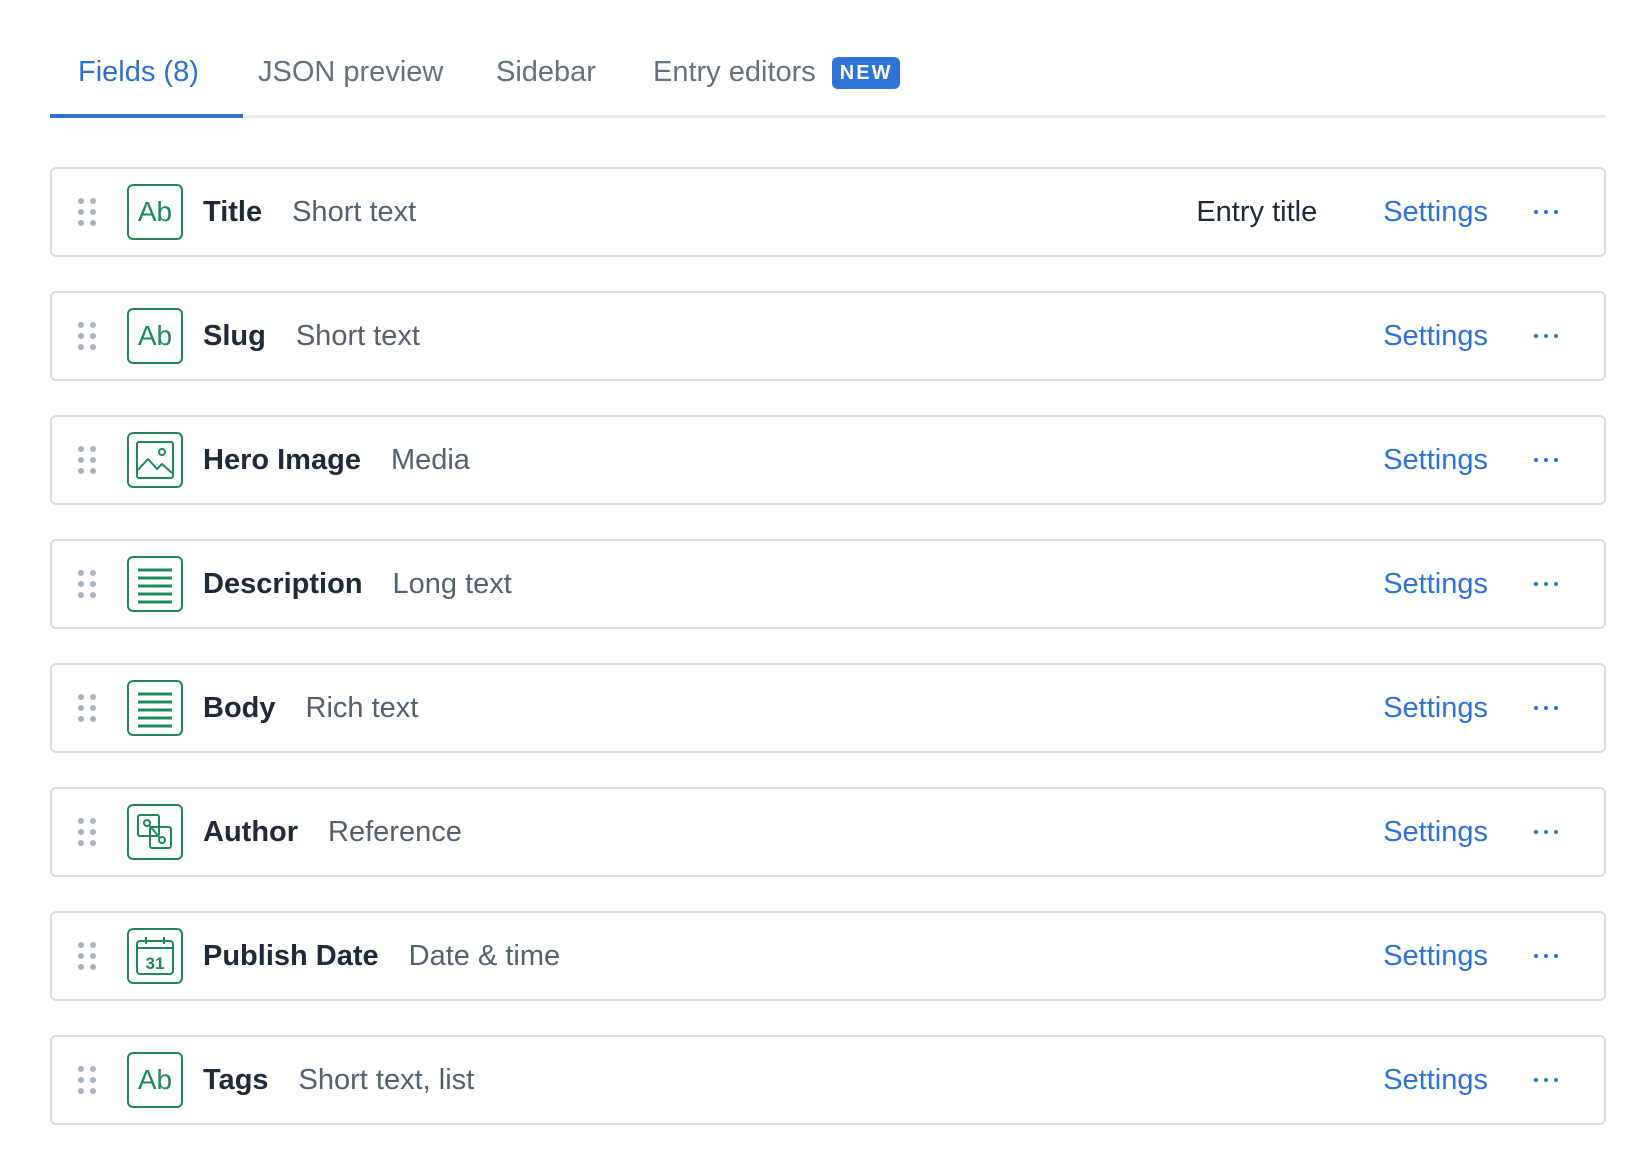 The image size is (1652, 1164). I want to click on tab-json-preview-label: JSON preview, so click(351, 72).